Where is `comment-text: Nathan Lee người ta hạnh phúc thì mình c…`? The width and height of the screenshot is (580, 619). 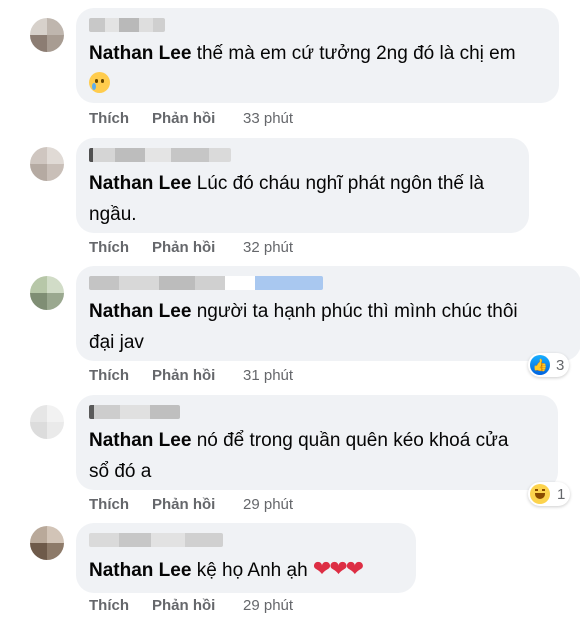
comment-text: Nathan Lee người ta hạnh phúc thì mình c… is located at coordinates (329, 327).